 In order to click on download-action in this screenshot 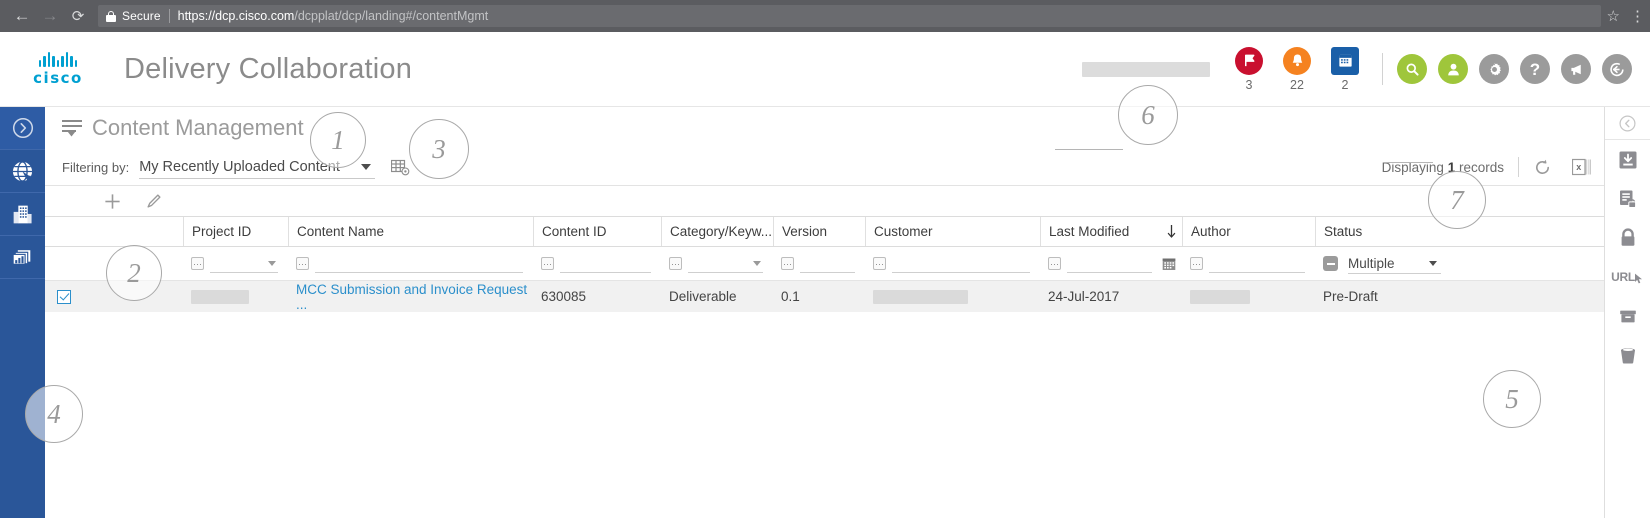, I will do `click(1627, 159)`.